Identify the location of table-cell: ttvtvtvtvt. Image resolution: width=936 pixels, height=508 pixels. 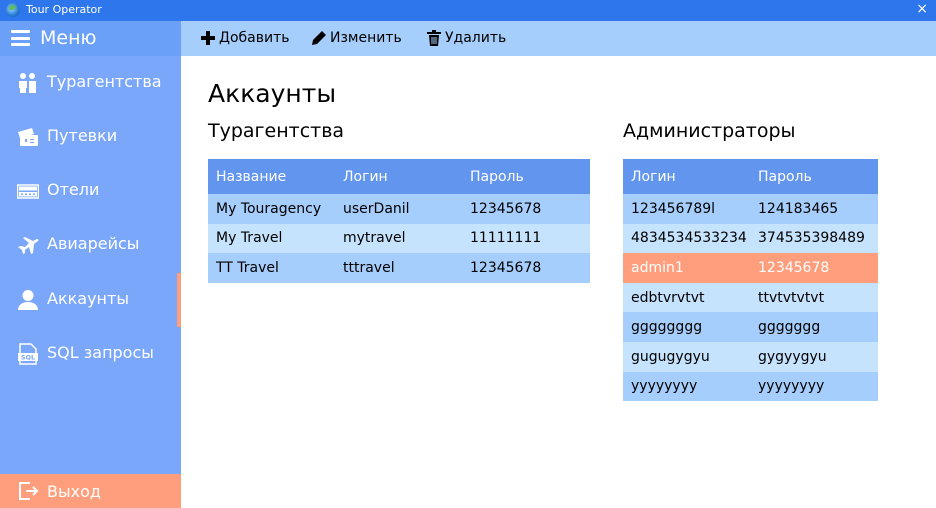
(814, 297).